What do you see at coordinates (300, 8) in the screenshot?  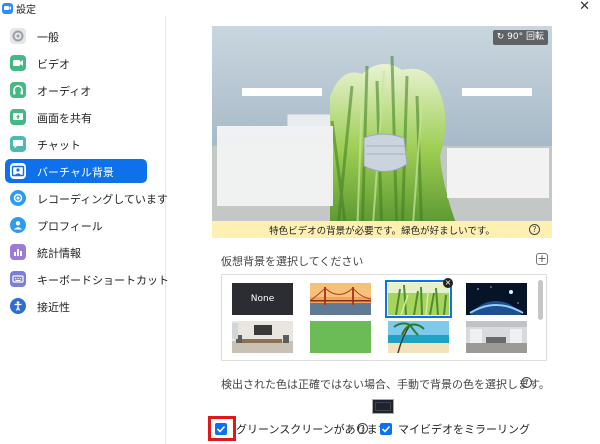 I see `title-bar: 設定 ✕` at bounding box center [300, 8].